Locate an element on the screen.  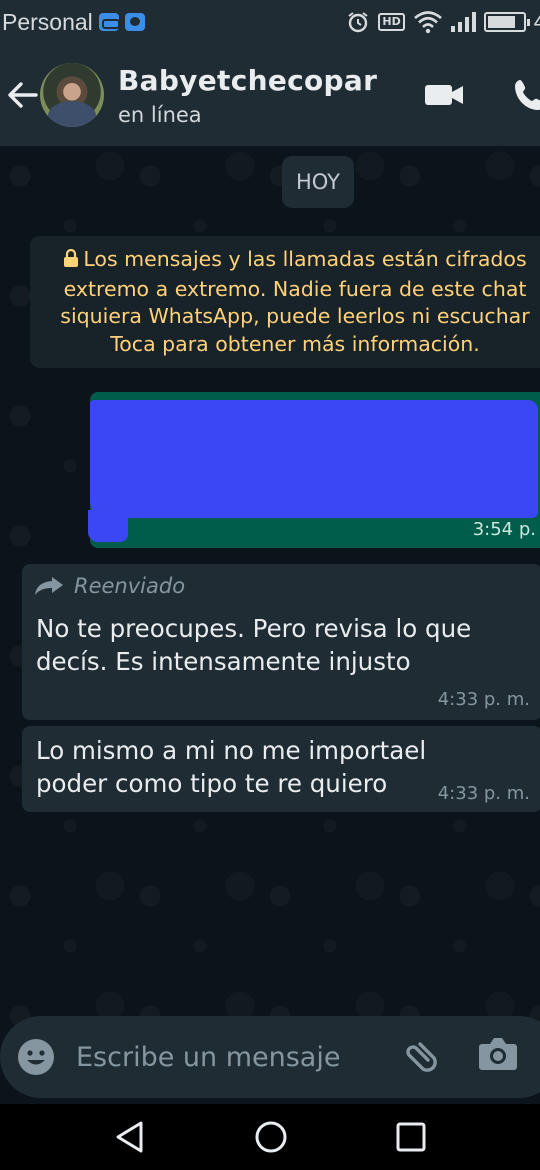
video-call-icon is located at coordinates (444, 95).